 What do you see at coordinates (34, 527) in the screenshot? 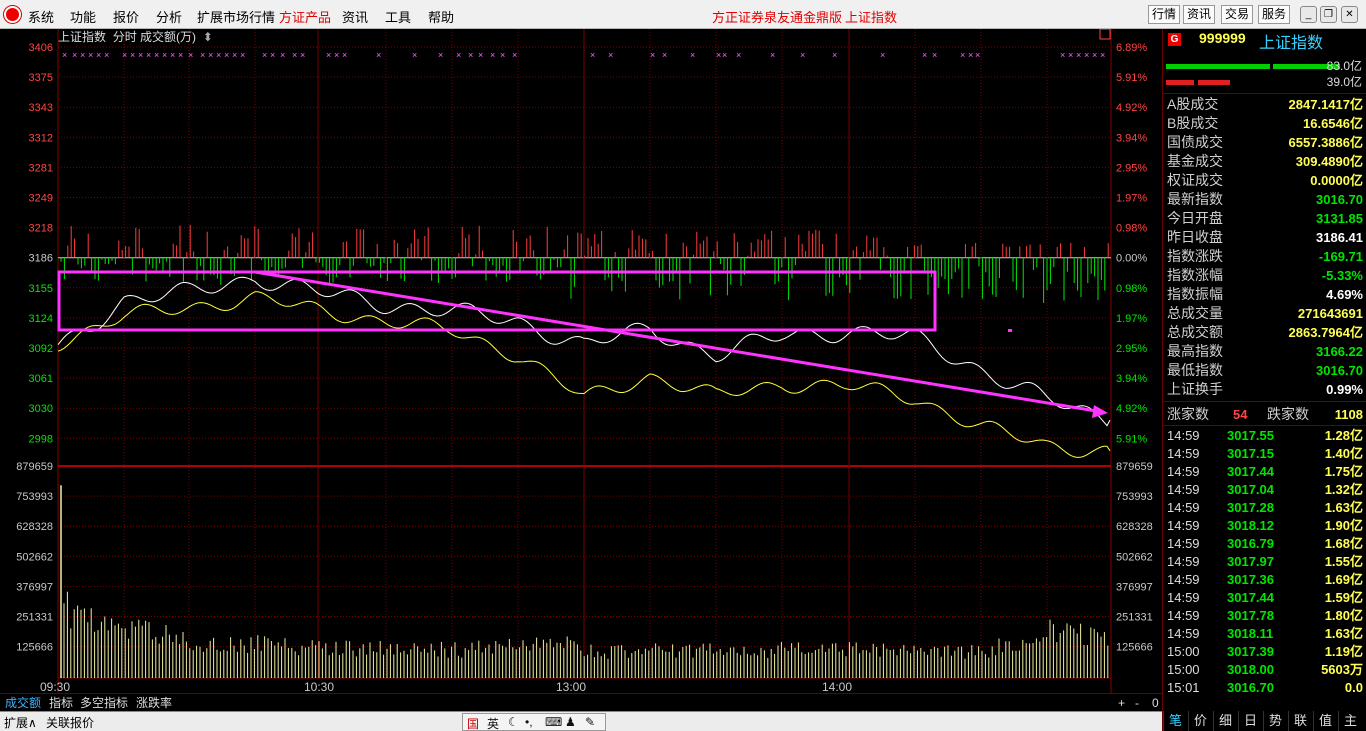
I see `volume-label: 628328` at bounding box center [34, 527].